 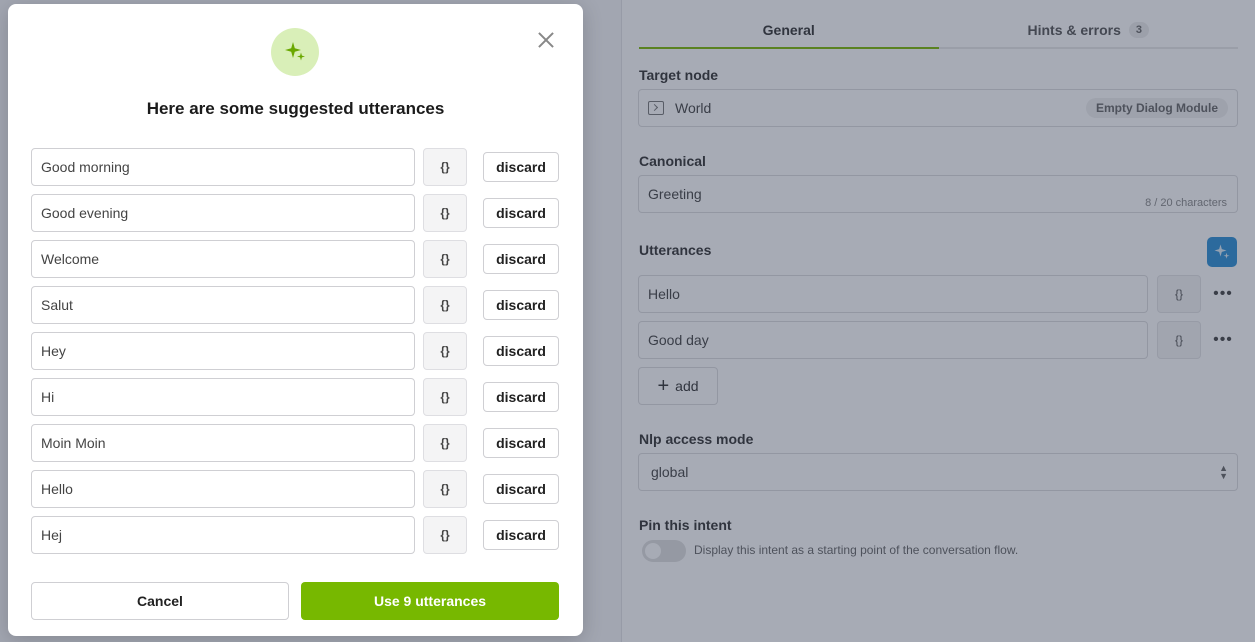 I want to click on suggestion-row: Hi {} discard, so click(x=295, y=397).